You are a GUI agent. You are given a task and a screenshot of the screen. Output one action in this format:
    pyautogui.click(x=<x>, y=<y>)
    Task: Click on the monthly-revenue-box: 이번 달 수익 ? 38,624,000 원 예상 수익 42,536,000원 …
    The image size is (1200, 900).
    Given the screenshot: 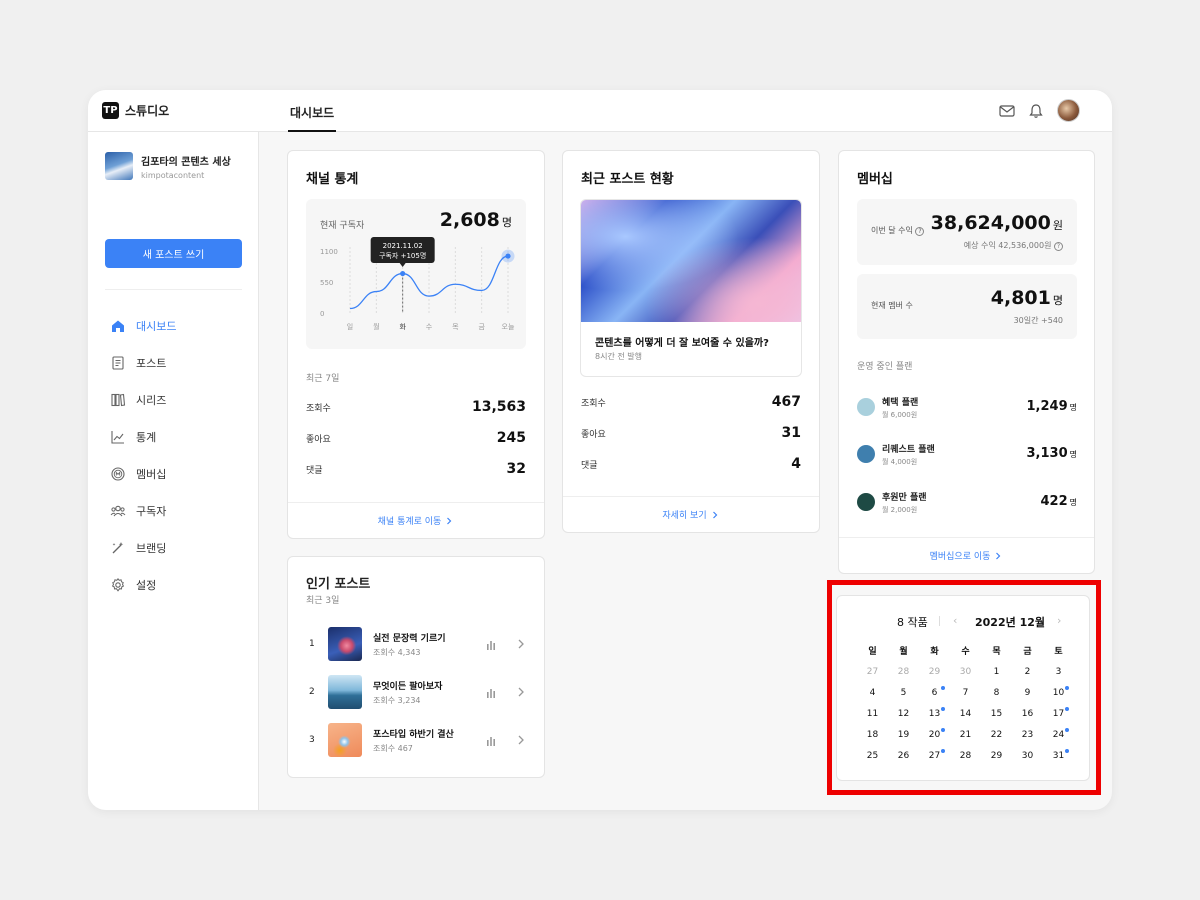 What is the action you would take?
    pyautogui.click(x=967, y=232)
    